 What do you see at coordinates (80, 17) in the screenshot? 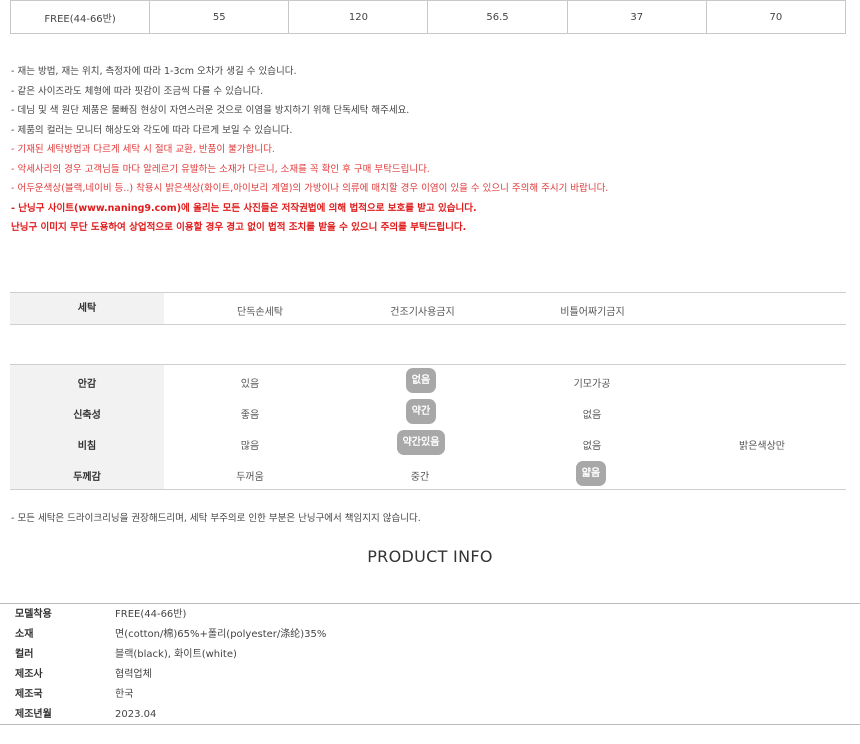
I see `size-cell: FREE(44-66반)` at bounding box center [80, 17].